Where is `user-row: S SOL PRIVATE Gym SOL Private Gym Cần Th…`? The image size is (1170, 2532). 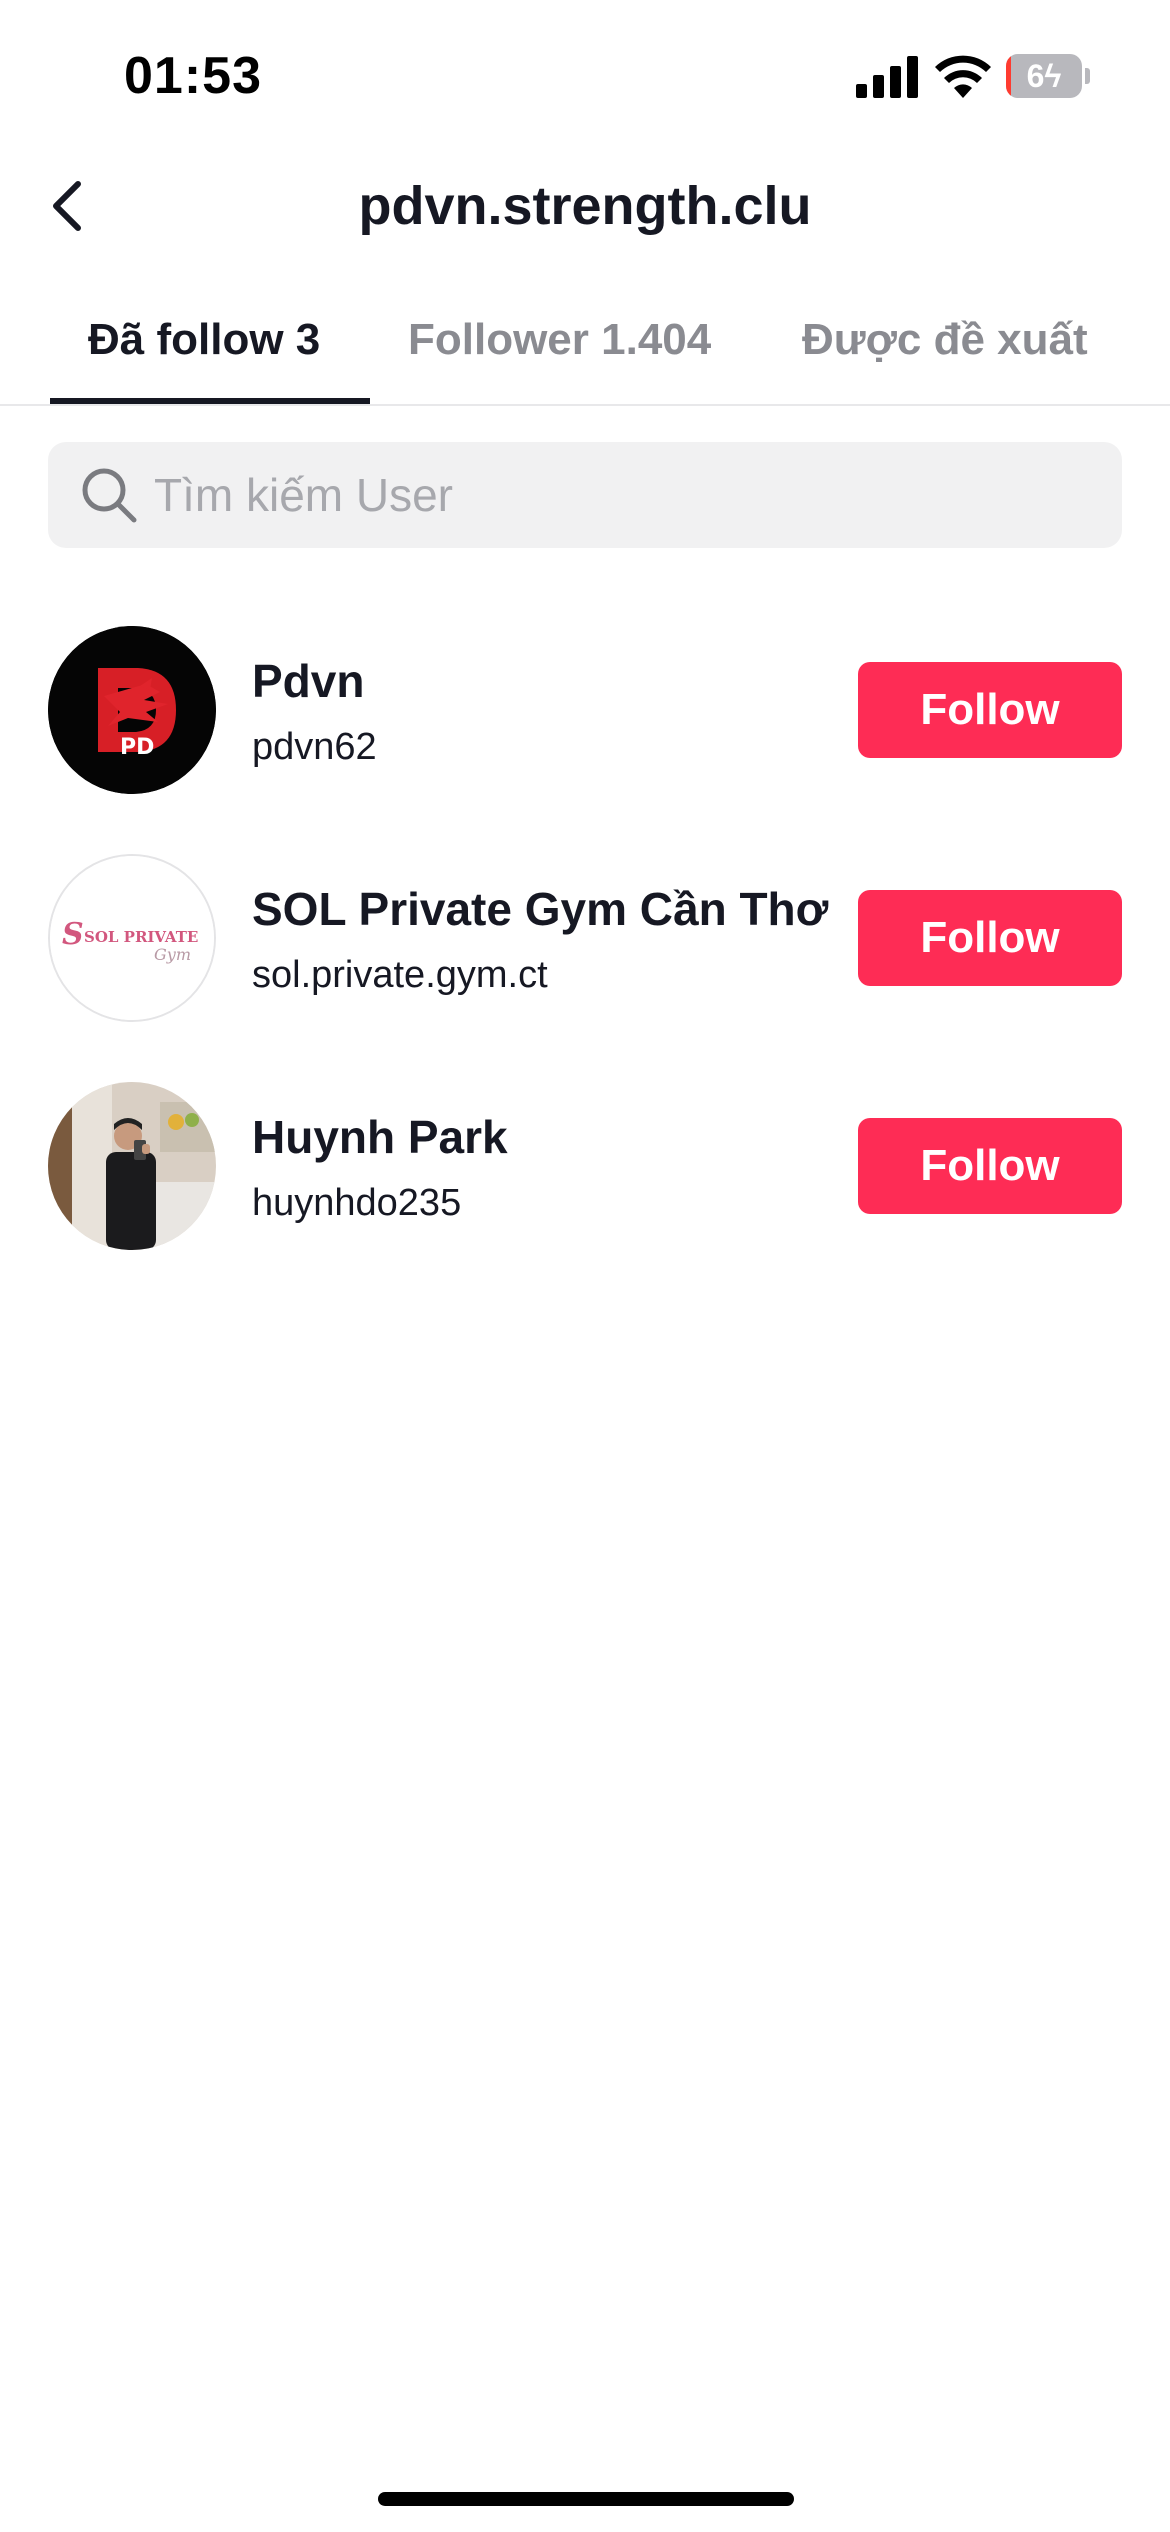 user-row: S SOL PRIVATE Gym SOL Private Gym Cần Th… is located at coordinates (585, 939).